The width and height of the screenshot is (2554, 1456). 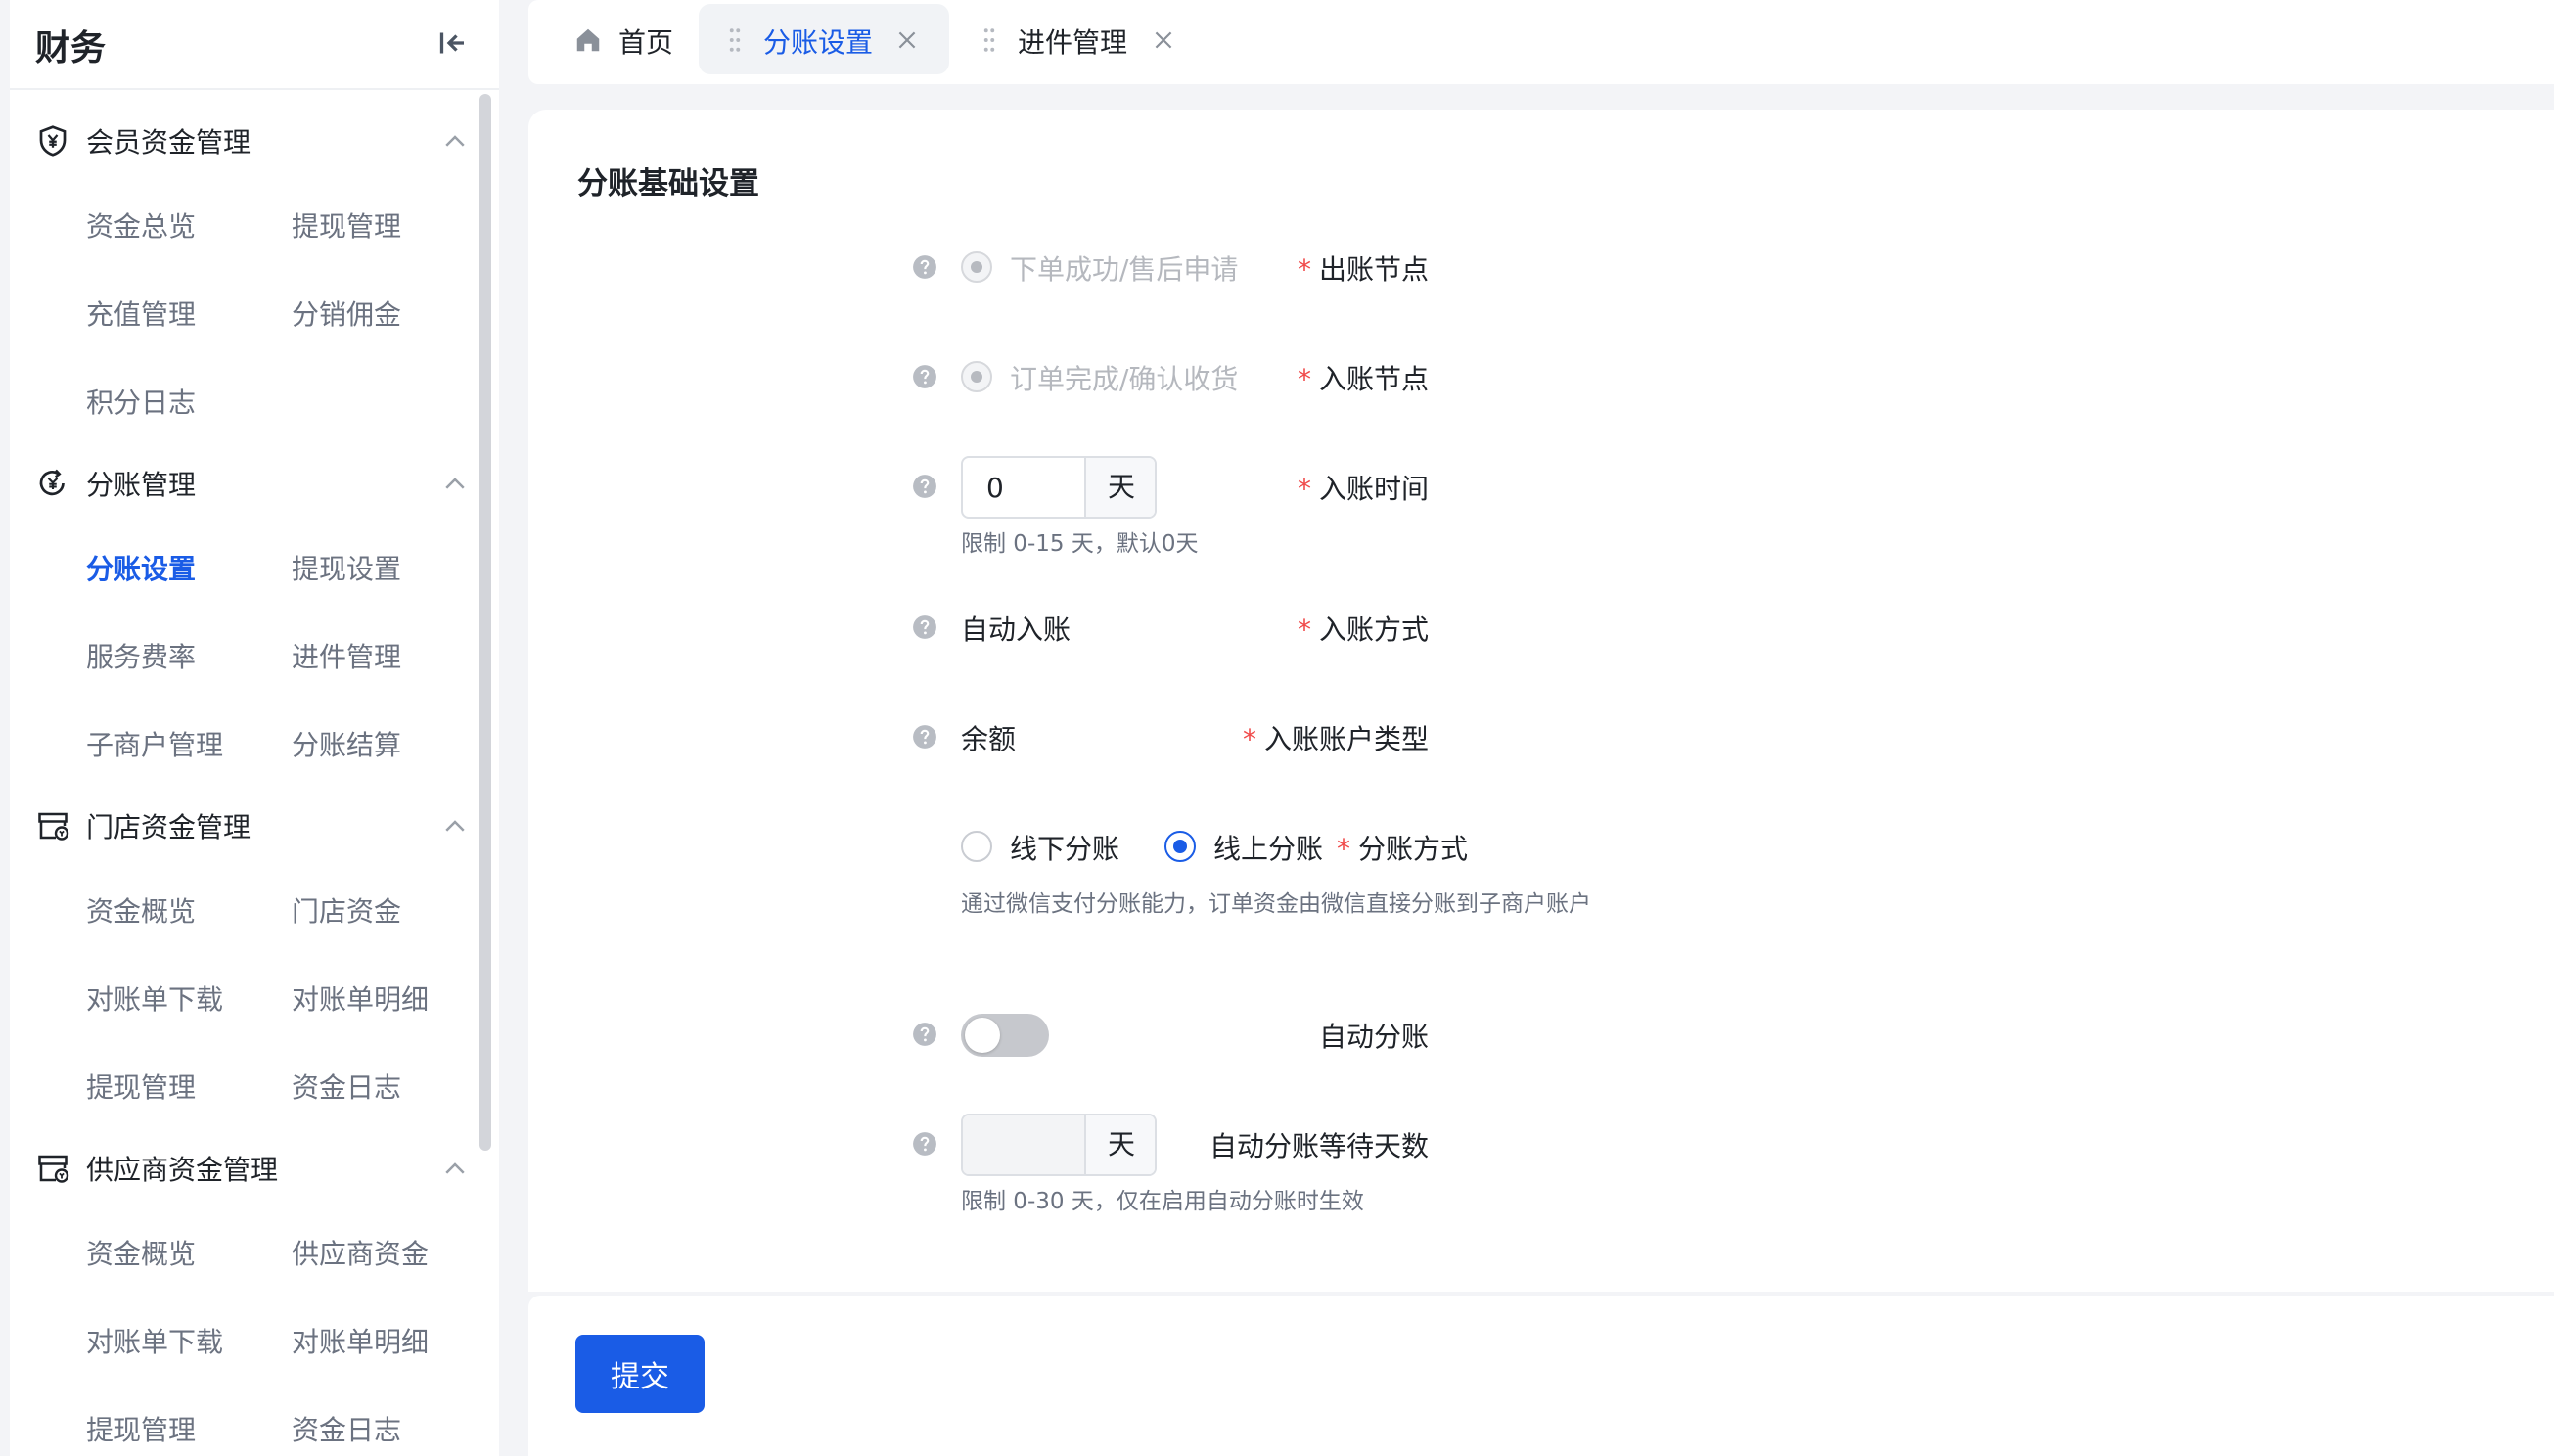 What do you see at coordinates (1180, 846) in the screenshot?
I see `split-method-online-radio` at bounding box center [1180, 846].